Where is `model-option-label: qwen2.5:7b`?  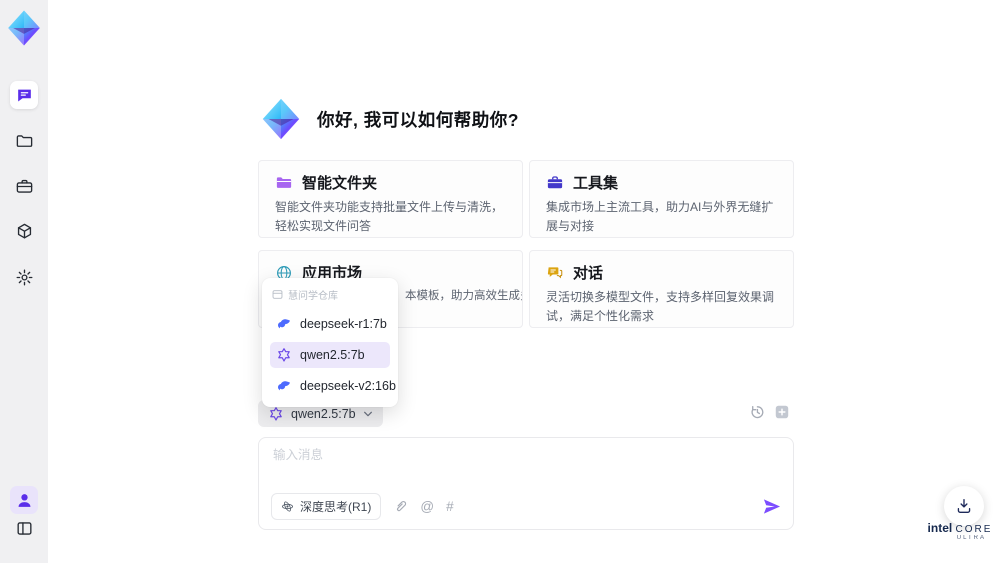
model-option-label: qwen2.5:7b is located at coordinates (332, 355).